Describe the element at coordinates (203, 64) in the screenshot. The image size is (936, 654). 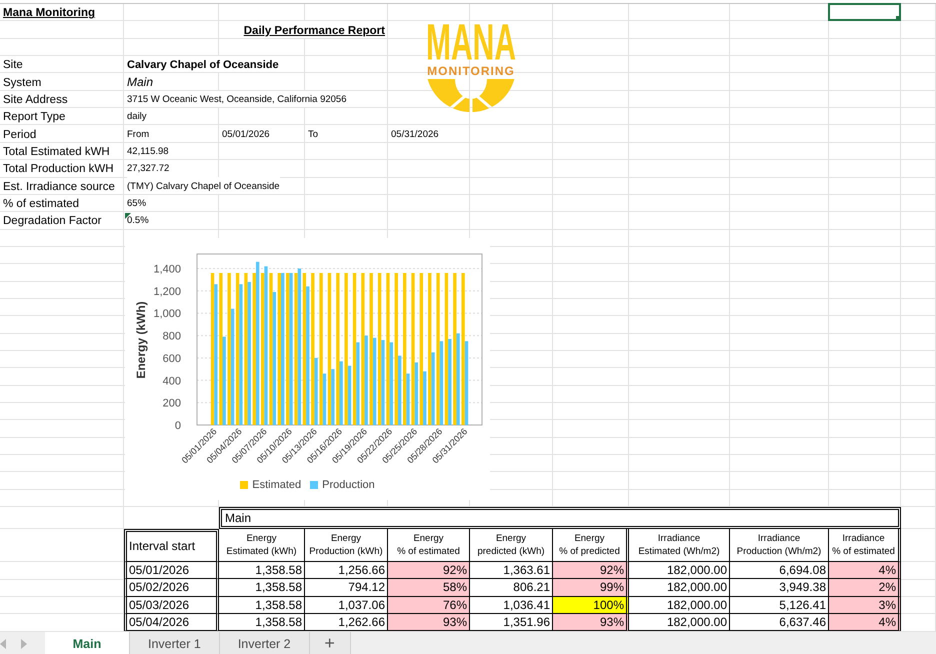
I see `field-value: Calvary Chapel of Oceanside` at that location.